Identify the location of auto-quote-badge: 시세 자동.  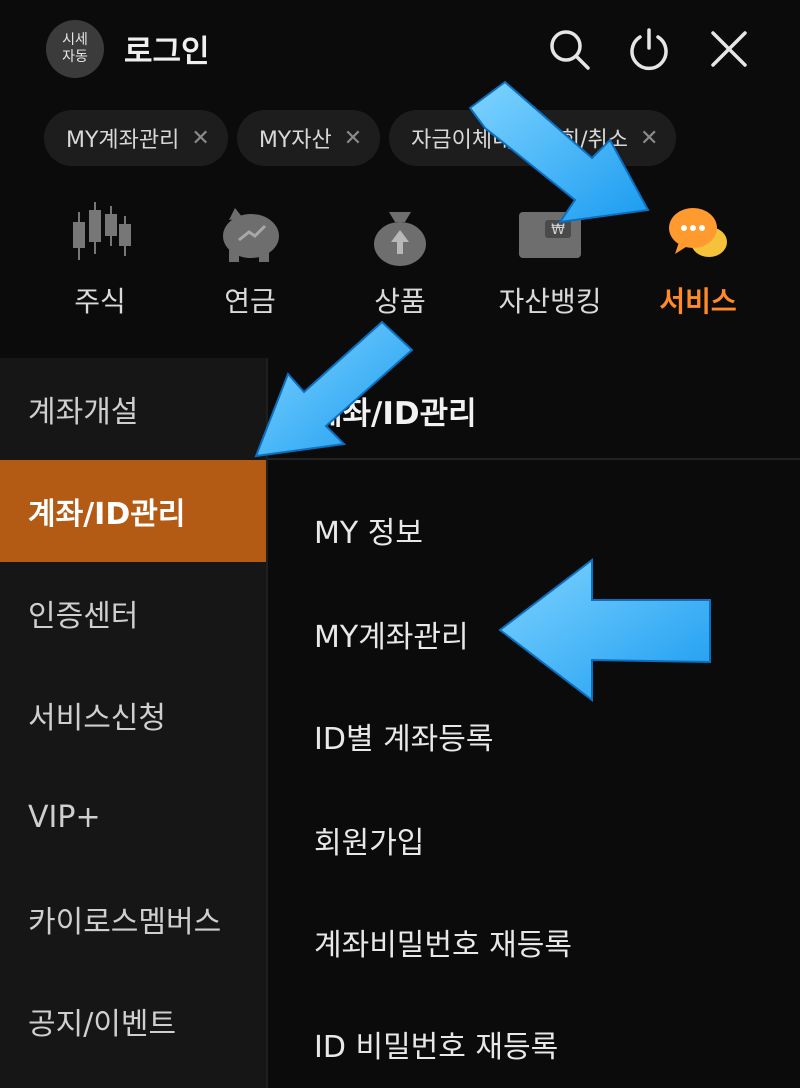
(75, 49).